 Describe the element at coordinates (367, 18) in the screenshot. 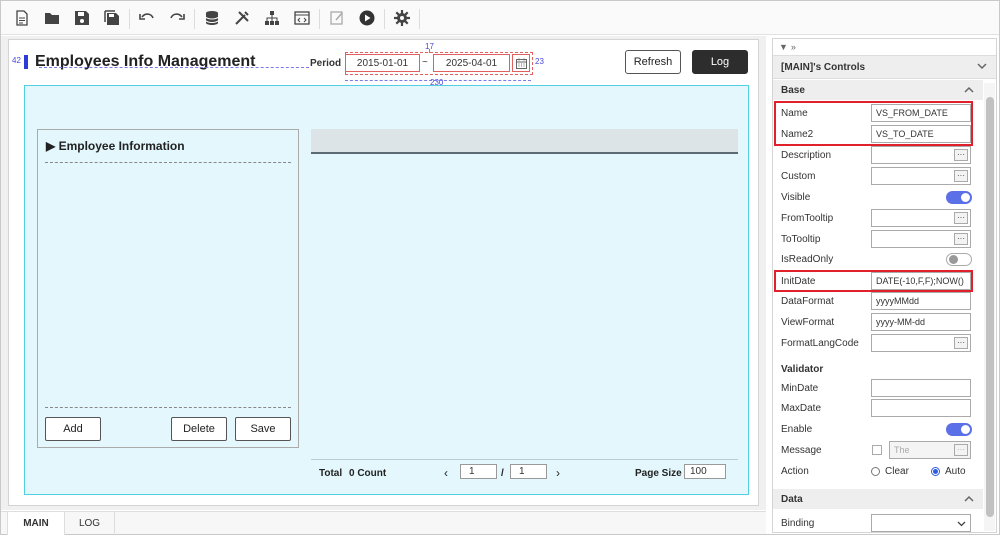

I see `run-icon` at that location.